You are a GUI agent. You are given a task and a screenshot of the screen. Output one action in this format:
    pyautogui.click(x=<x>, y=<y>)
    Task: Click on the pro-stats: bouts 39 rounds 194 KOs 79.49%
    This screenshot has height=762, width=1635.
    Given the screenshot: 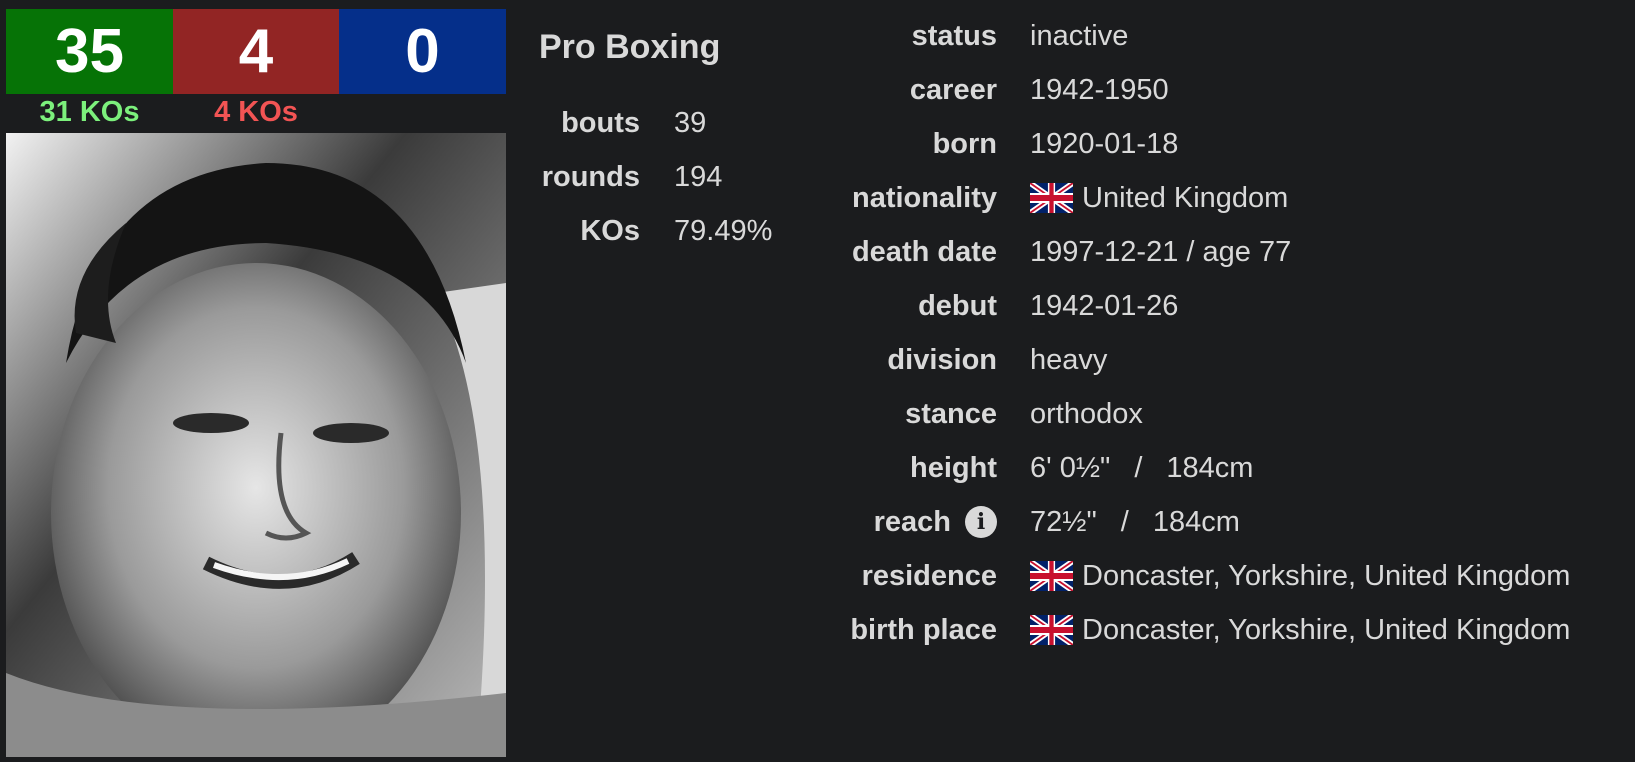 What is the action you would take?
    pyautogui.click(x=646, y=177)
    